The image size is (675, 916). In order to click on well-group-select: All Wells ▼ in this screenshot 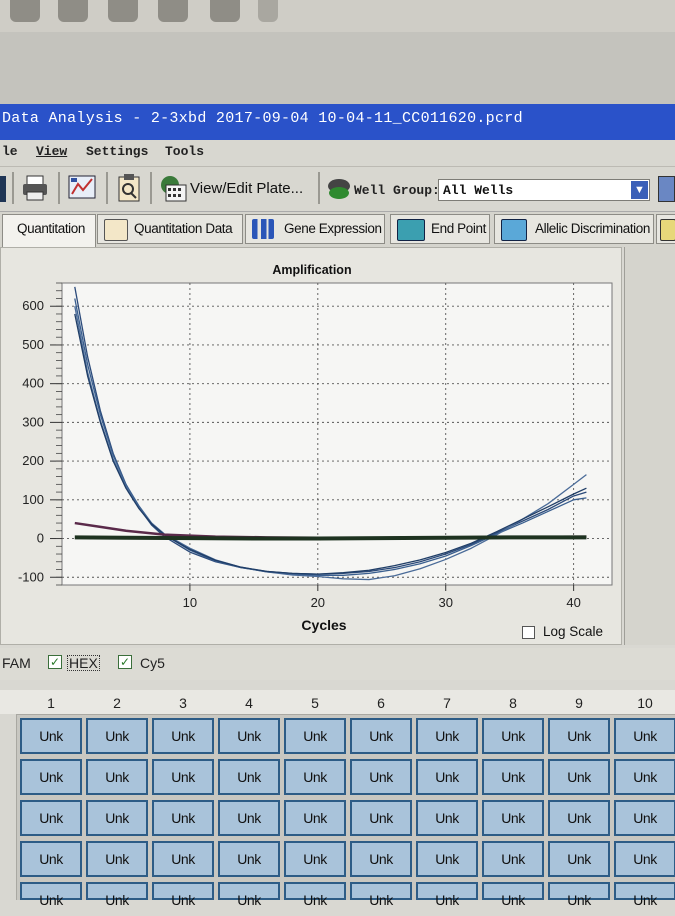, I will do `click(544, 190)`.